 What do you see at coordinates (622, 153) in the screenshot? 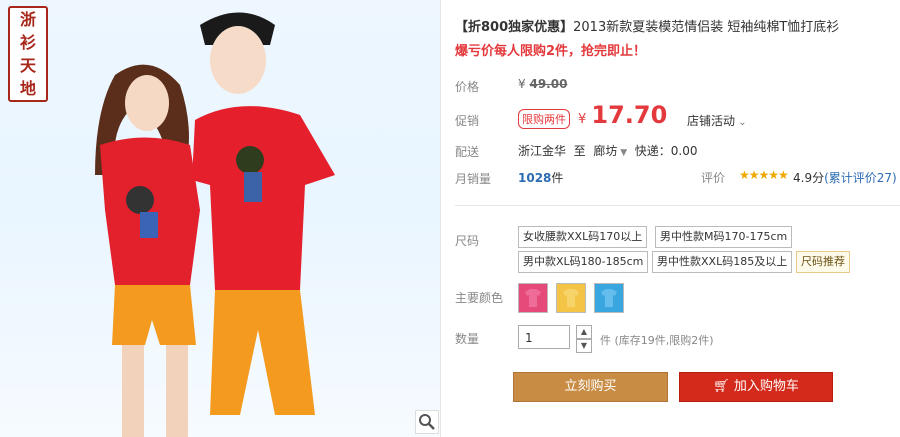
I see `caret-down-icon: ▼` at bounding box center [622, 153].